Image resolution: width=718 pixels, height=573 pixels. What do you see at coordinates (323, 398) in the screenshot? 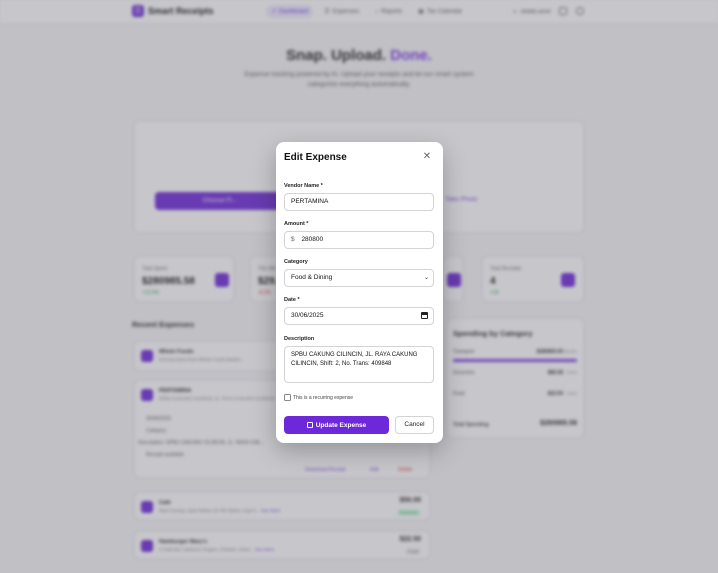
I see `recurring-expense-label: This is a recurring expense` at bounding box center [323, 398].